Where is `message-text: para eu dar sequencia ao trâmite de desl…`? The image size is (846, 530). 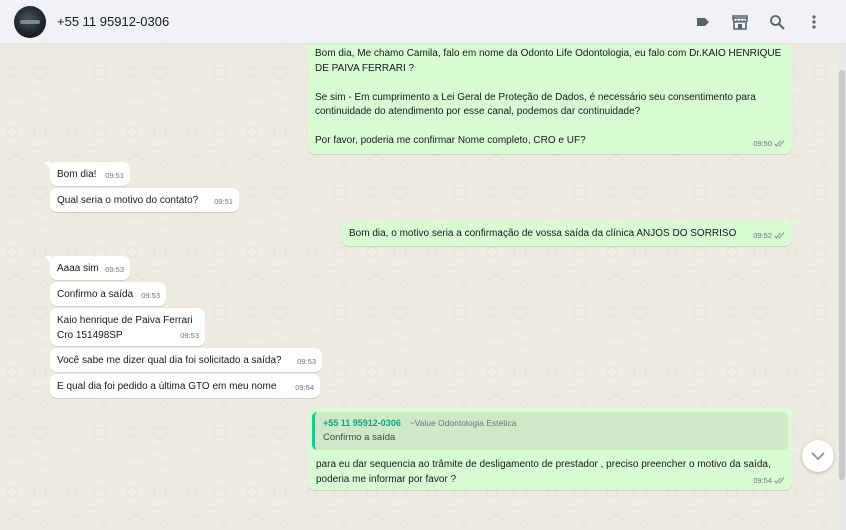
message-text: para eu dar sequencia ao trâmite de desl… is located at coordinates (545, 472).